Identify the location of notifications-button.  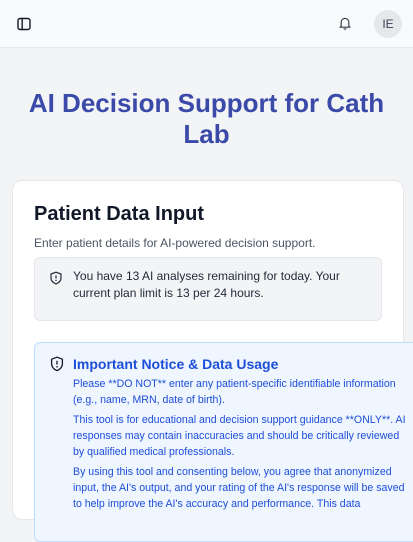
(345, 23).